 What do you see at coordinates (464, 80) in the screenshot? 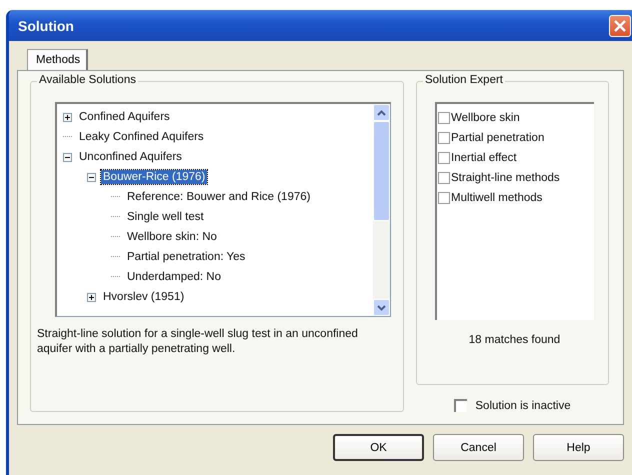
I see `group-title: Solution Expert` at bounding box center [464, 80].